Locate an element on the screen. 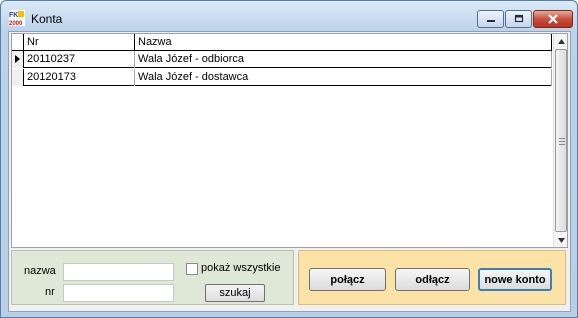 The image size is (578, 318). nr-label: nr is located at coordinates (50, 292).